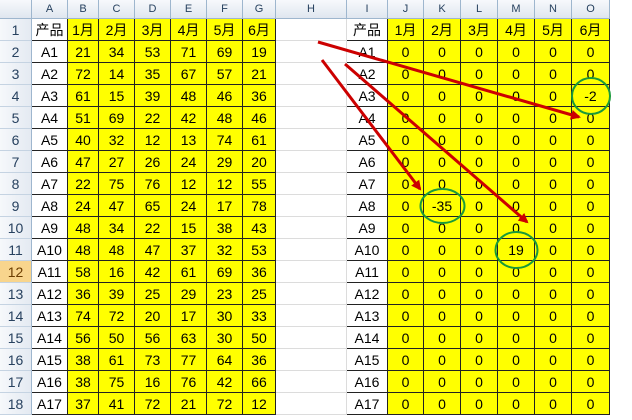 This screenshot has height=420, width=632. What do you see at coordinates (117, 52) in the screenshot?
I see `left-data-cell: 34` at bounding box center [117, 52].